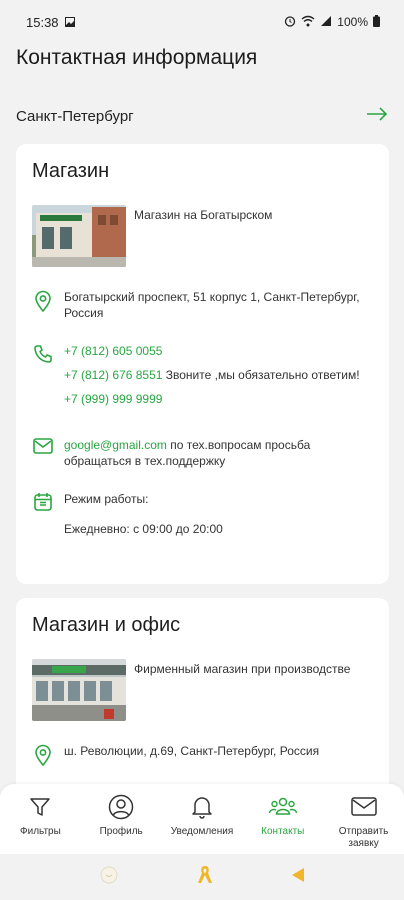 The image size is (404, 900). I want to click on battery-icon, so click(376, 22).